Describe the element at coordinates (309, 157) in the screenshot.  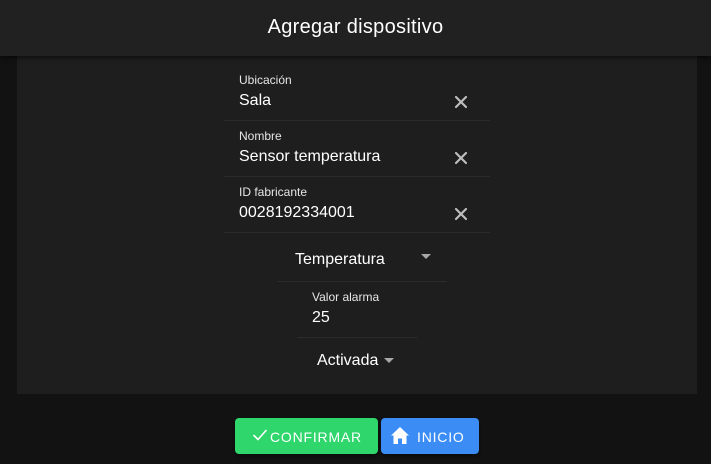
I see `name-value: Sensor temperatura` at that location.